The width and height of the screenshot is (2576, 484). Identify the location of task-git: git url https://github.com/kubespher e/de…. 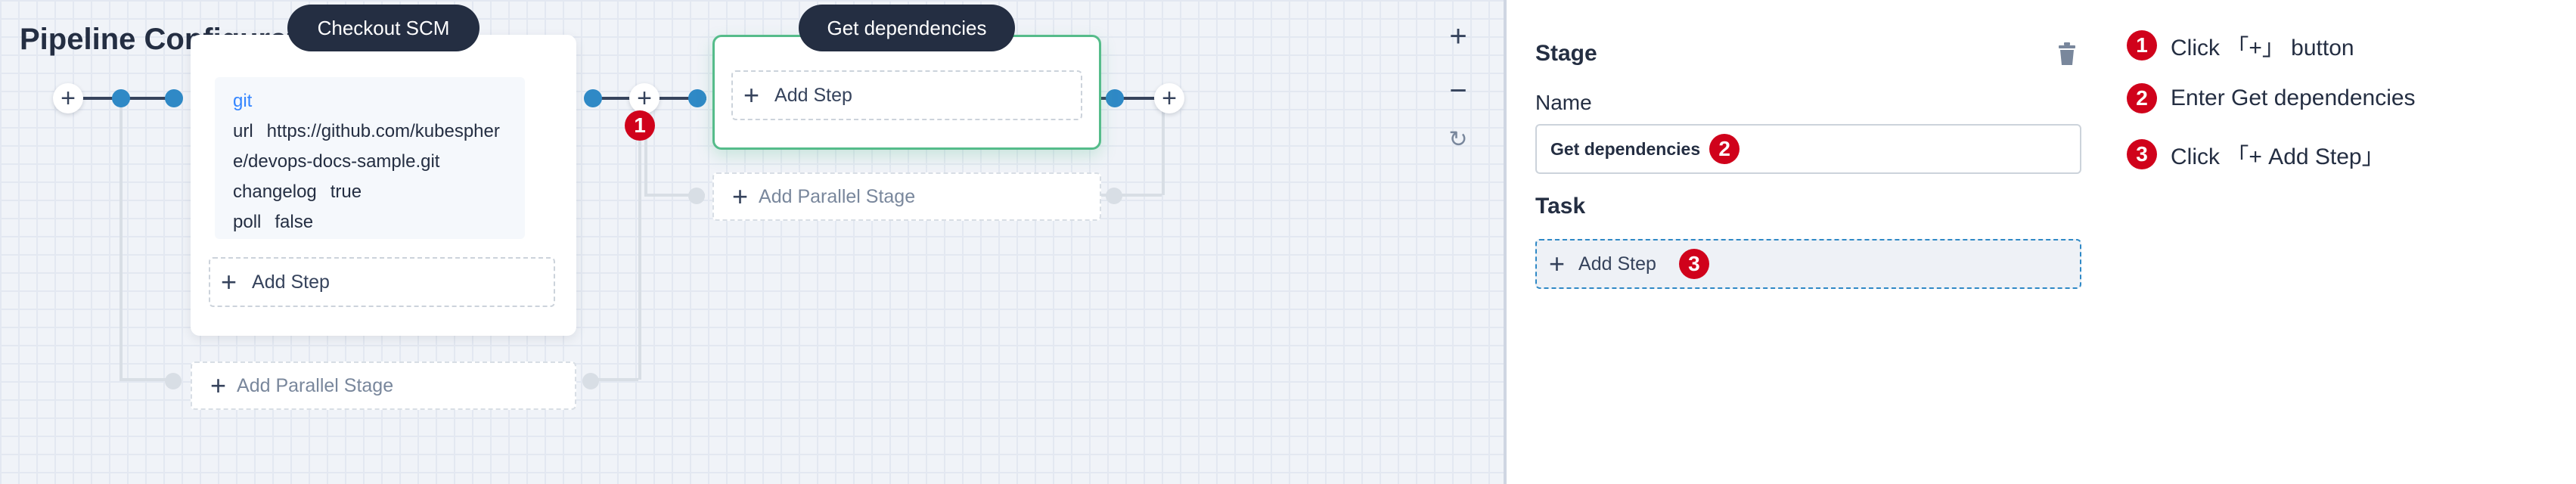
(370, 158).